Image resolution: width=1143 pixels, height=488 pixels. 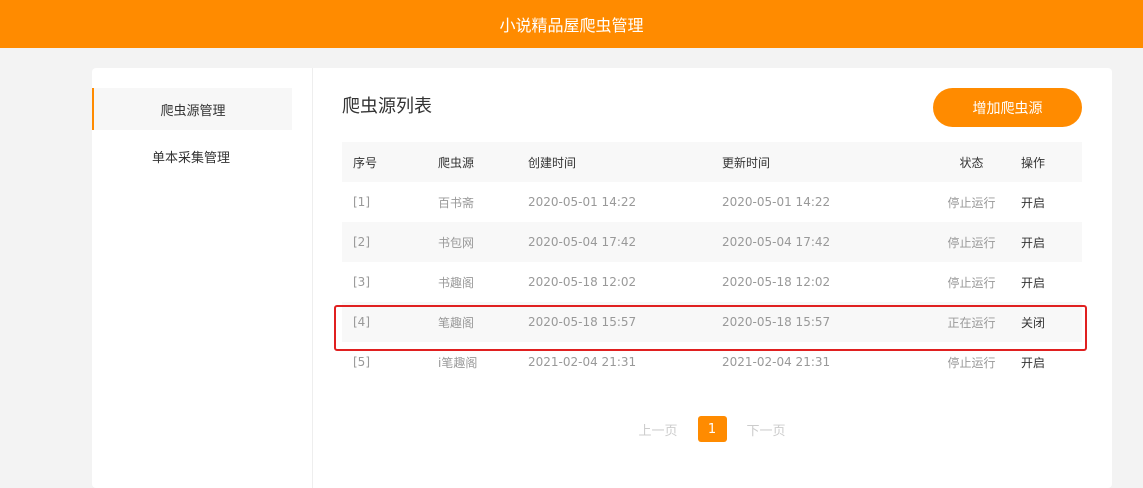 I want to click on next-page-button: 下一页, so click(x=766, y=429).